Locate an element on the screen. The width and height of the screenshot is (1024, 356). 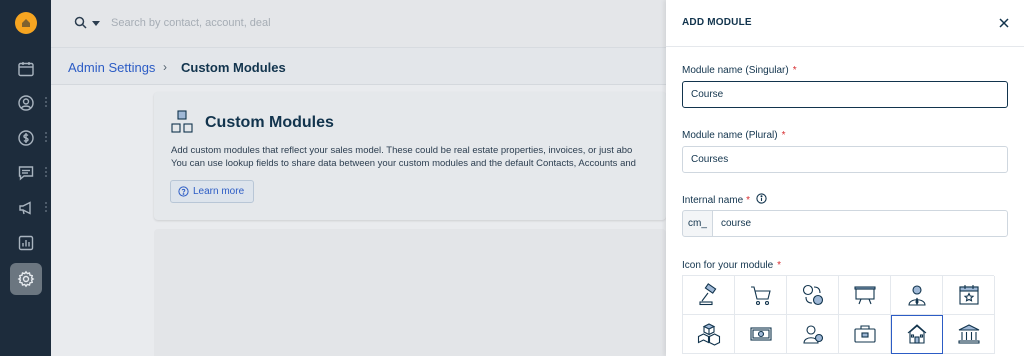
search-scope-dropdown-icon is located at coordinates (96, 23).